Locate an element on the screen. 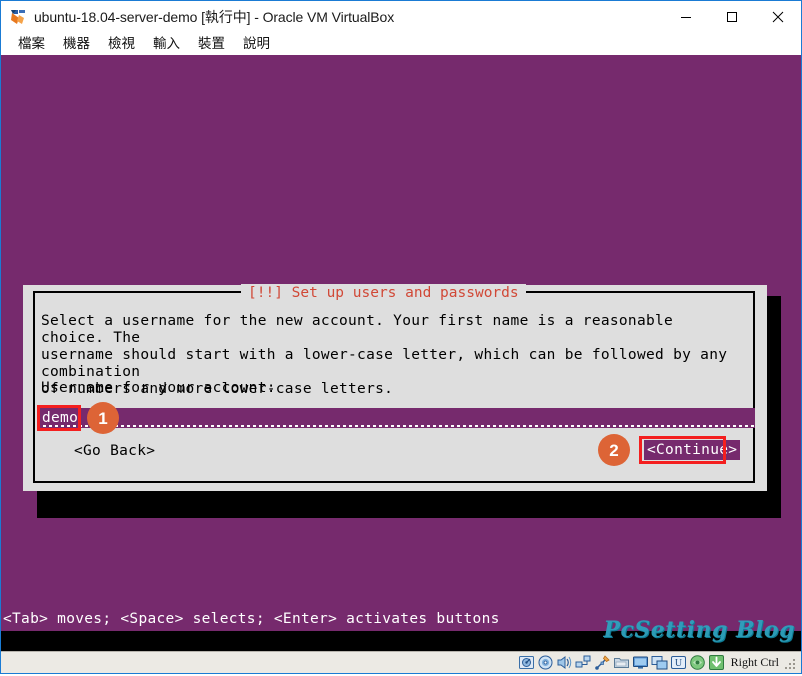 The image size is (802, 676). network-icon is located at coordinates (583, 662).